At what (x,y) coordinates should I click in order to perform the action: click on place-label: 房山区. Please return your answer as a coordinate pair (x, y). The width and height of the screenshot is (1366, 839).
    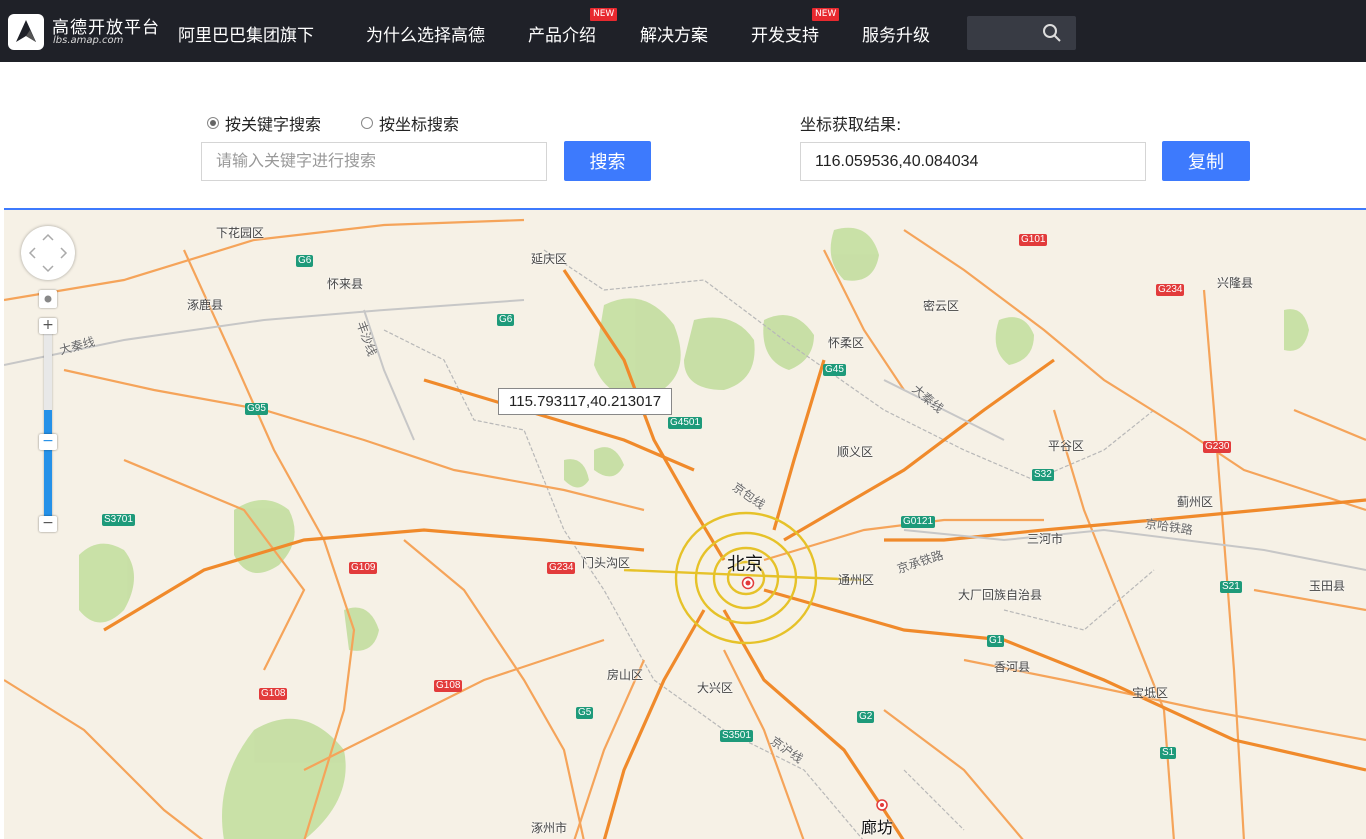
    Looking at the image, I should click on (625, 675).